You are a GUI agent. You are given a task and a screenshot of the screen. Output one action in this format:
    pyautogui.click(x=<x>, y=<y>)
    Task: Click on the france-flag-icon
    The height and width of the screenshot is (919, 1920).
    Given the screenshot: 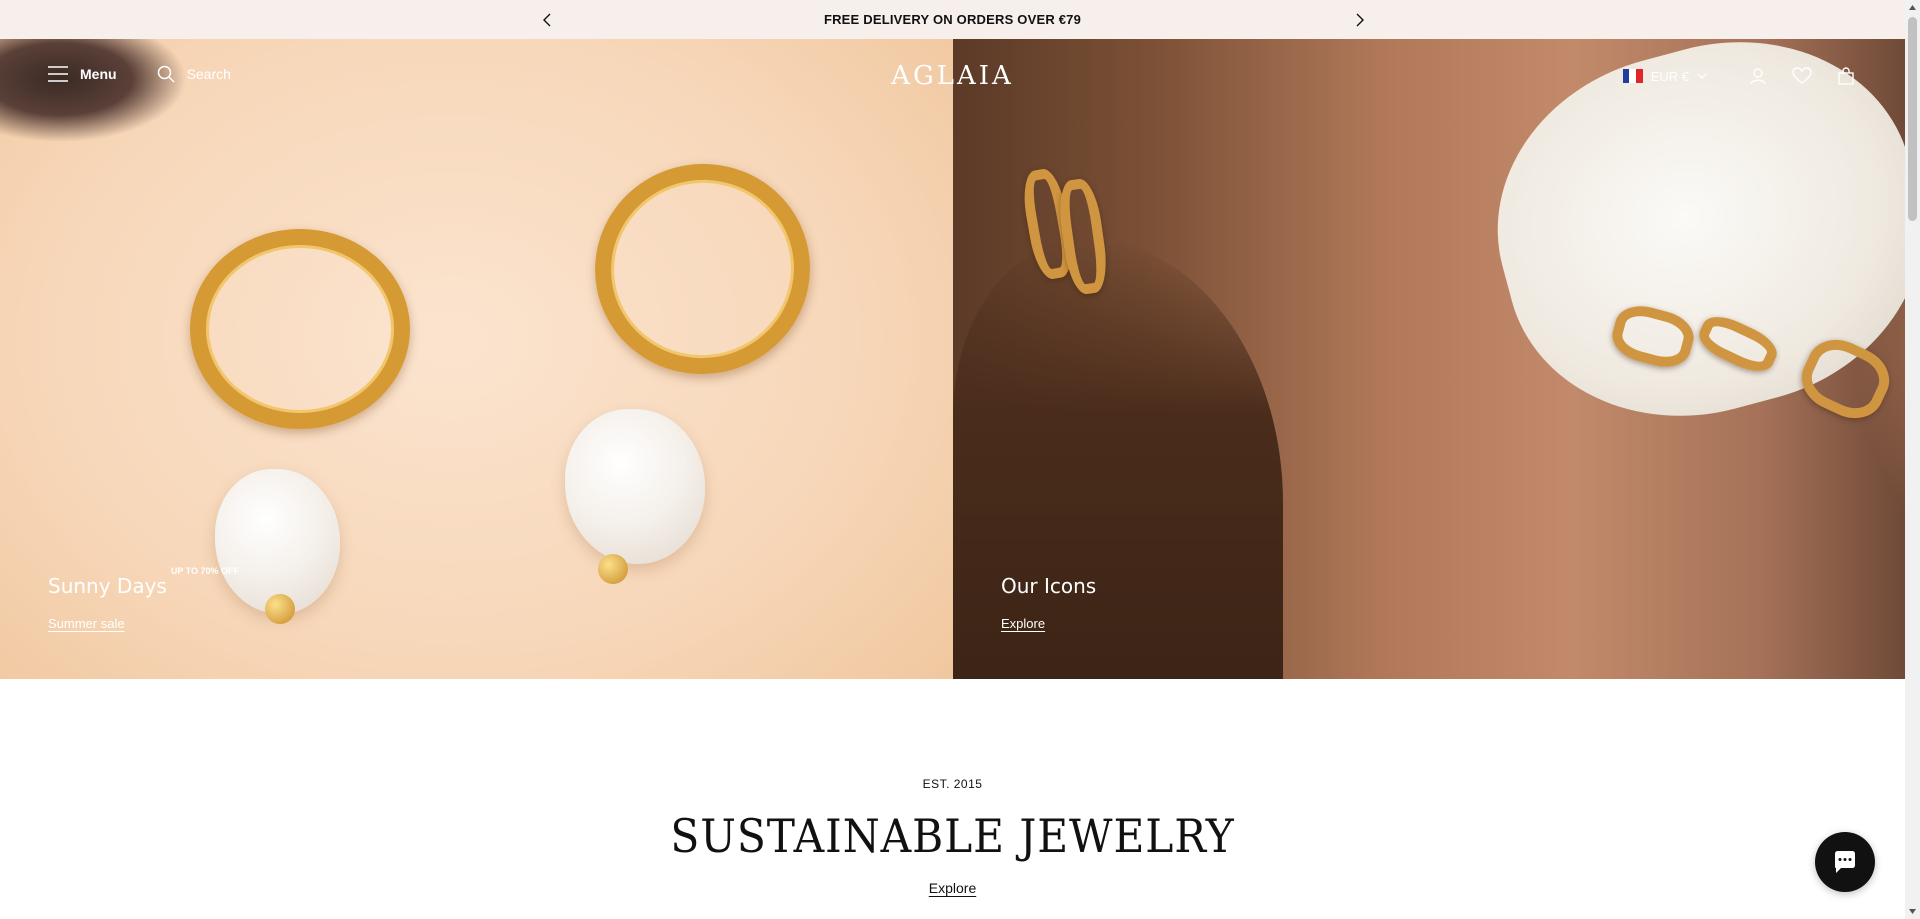 What is the action you would take?
    pyautogui.click(x=1632, y=76)
    